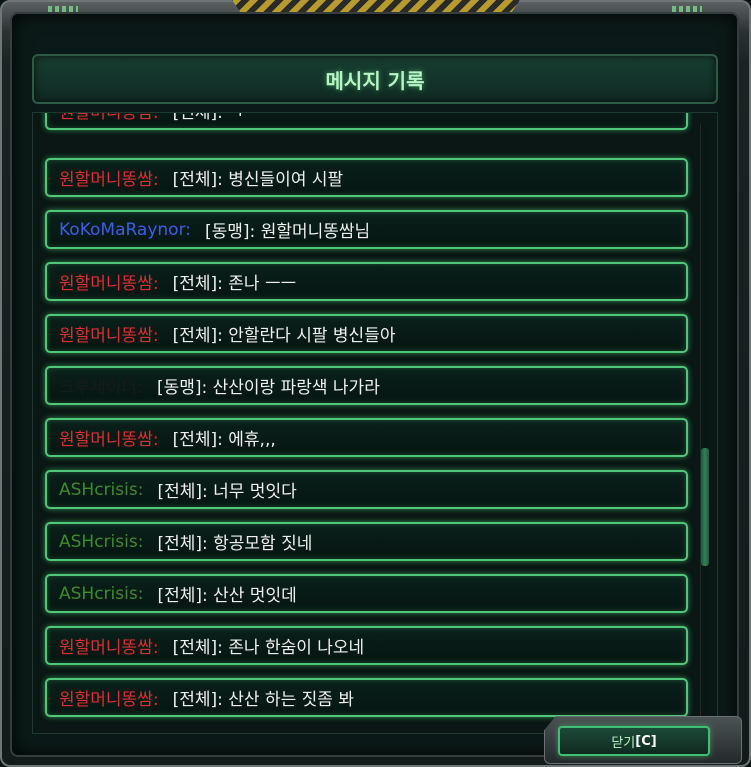 Image resolution: width=751 pixels, height=767 pixels. Describe the element at coordinates (366, 121) in the screenshot. I see `message-row: 원할머니똥쌈: [전체]: ㅋ` at that location.